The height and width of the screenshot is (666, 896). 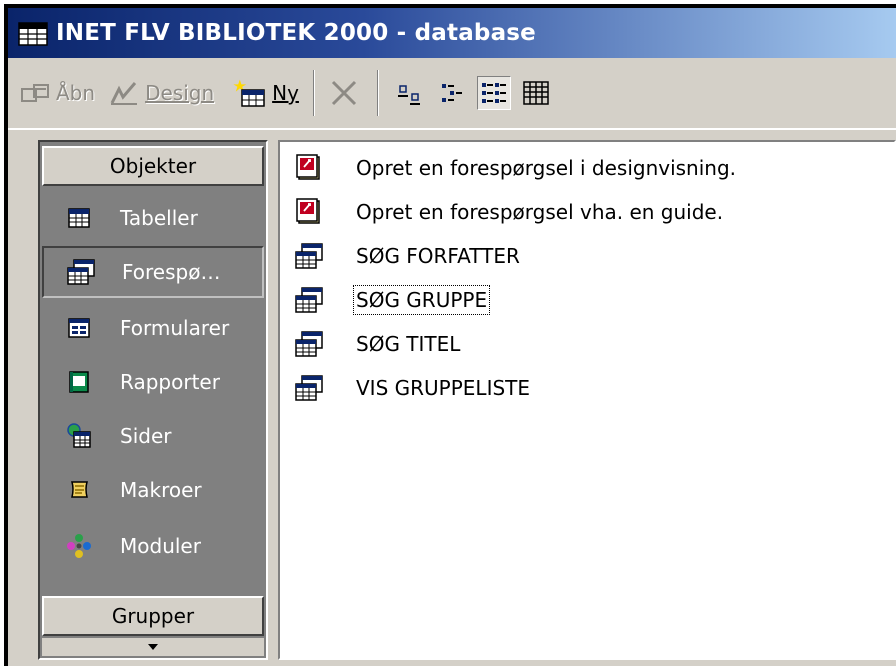 I want to click on macro-icon, so click(x=79, y=490).